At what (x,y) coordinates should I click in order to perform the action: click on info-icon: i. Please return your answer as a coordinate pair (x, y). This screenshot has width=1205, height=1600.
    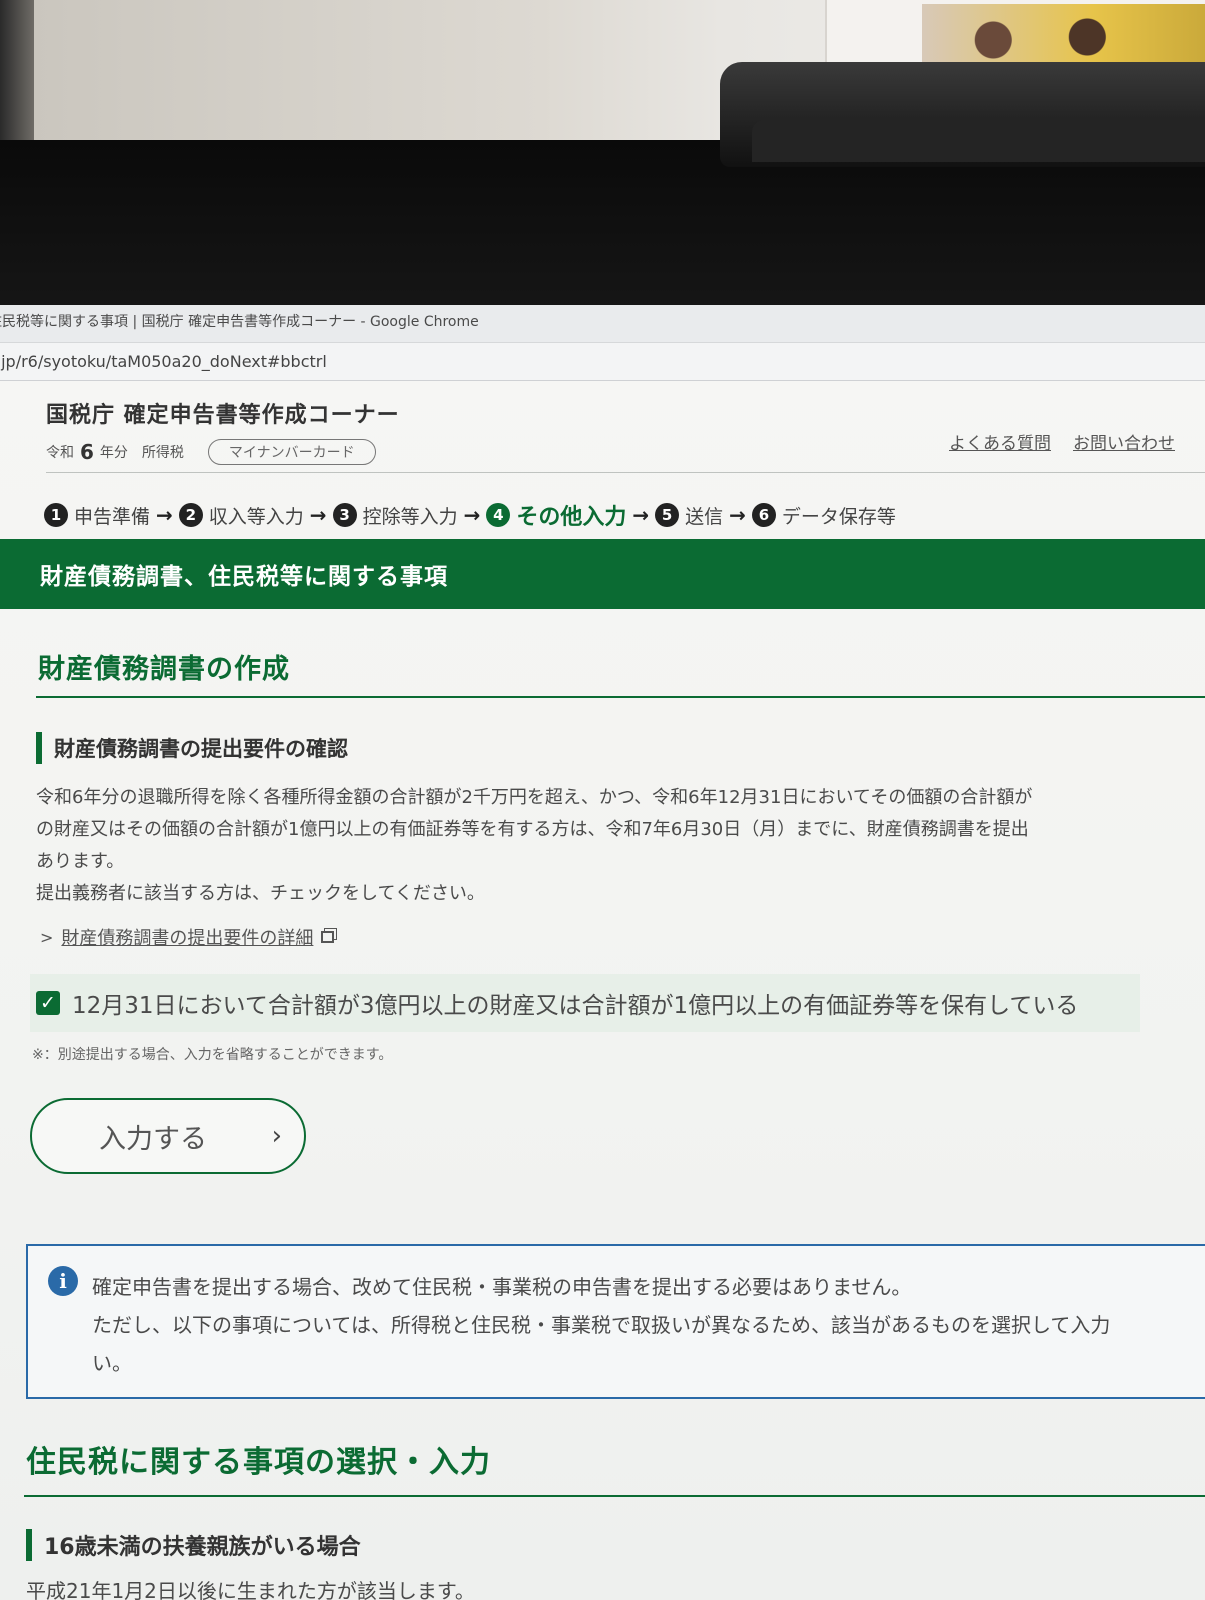
    Looking at the image, I should click on (63, 1281).